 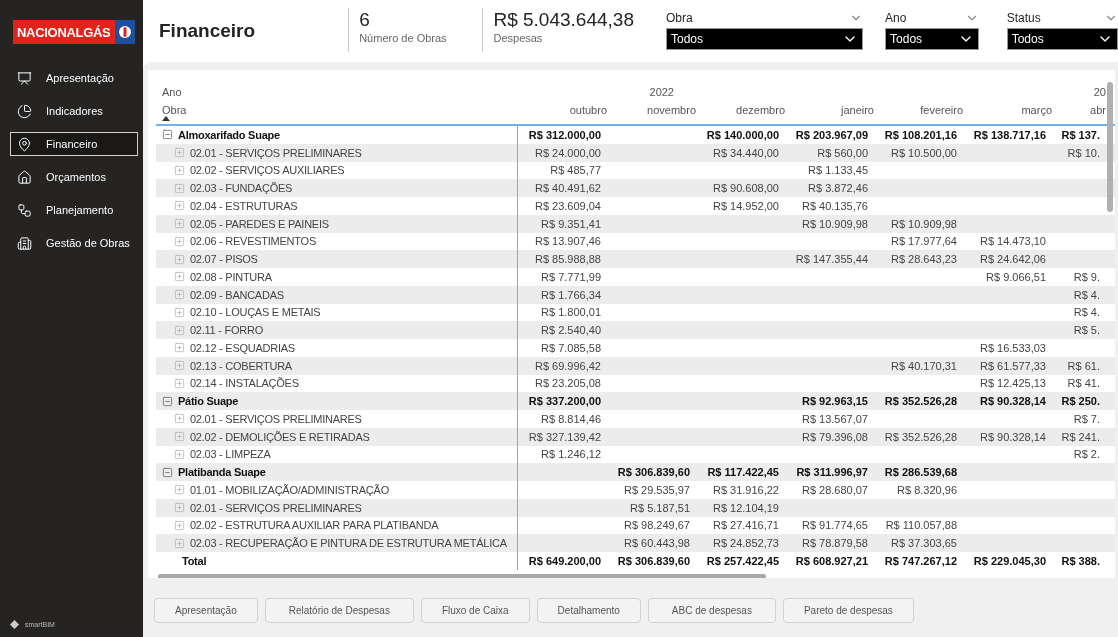 I want to click on month-header: novembro, so click(x=671, y=110).